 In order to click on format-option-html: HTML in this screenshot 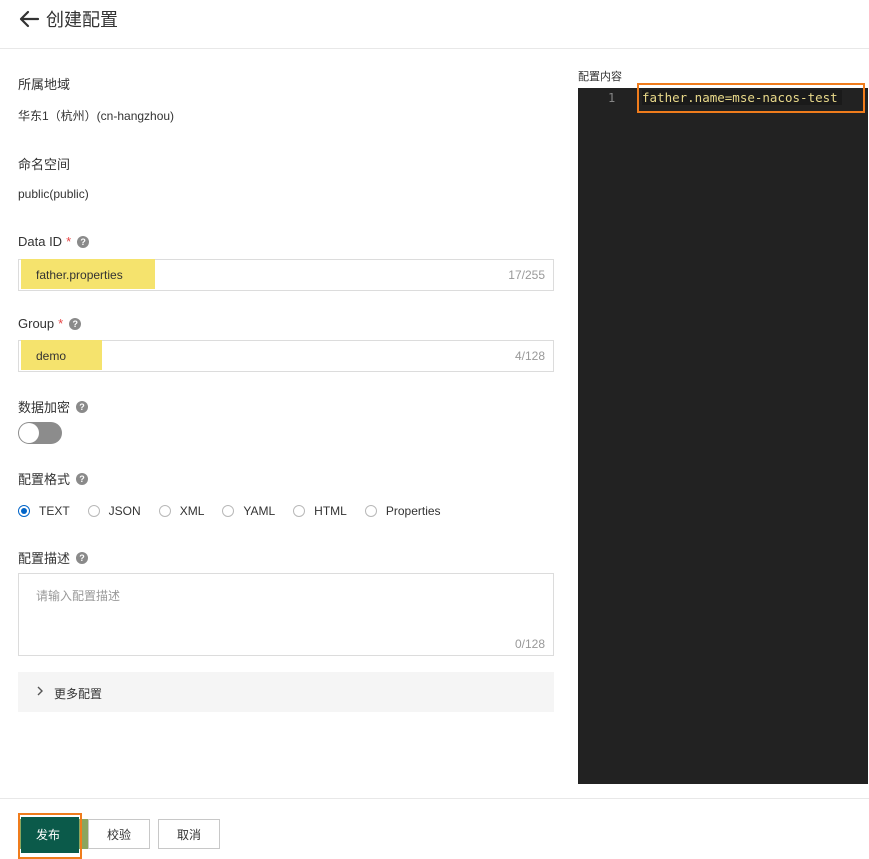, I will do `click(320, 511)`.